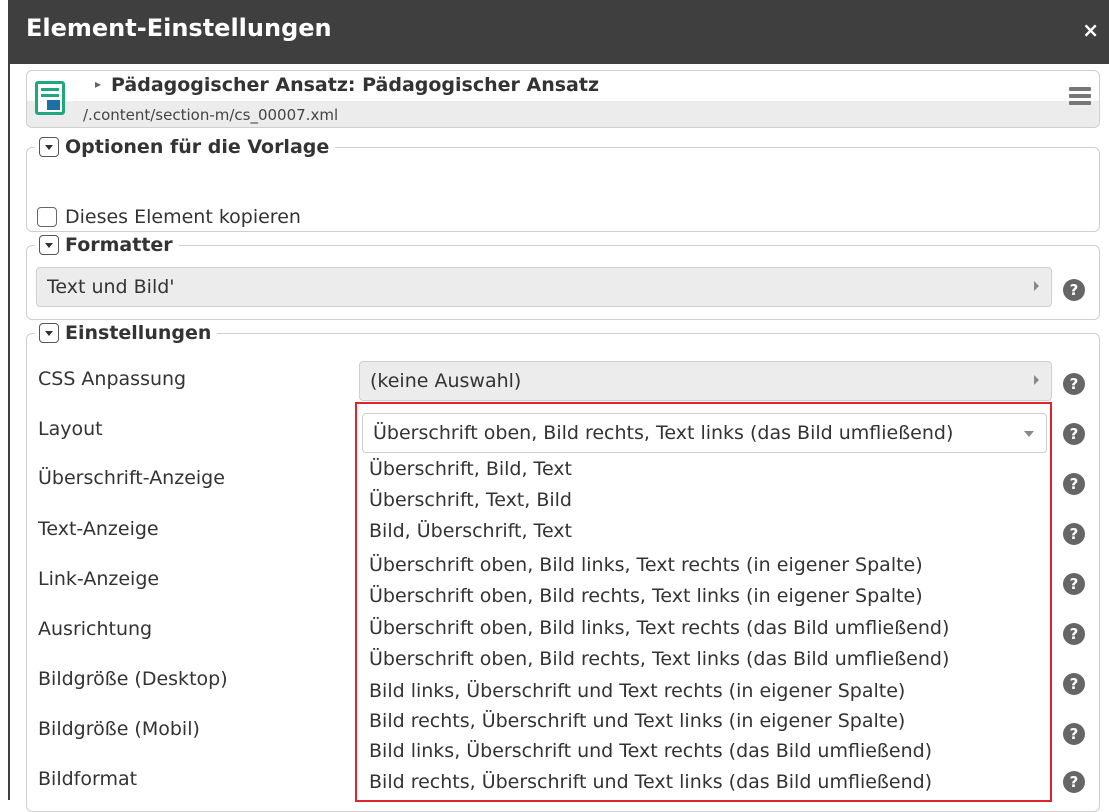  What do you see at coordinates (111, 287) in the screenshot?
I see `formatter-select-value: Text und Bild'` at bounding box center [111, 287].